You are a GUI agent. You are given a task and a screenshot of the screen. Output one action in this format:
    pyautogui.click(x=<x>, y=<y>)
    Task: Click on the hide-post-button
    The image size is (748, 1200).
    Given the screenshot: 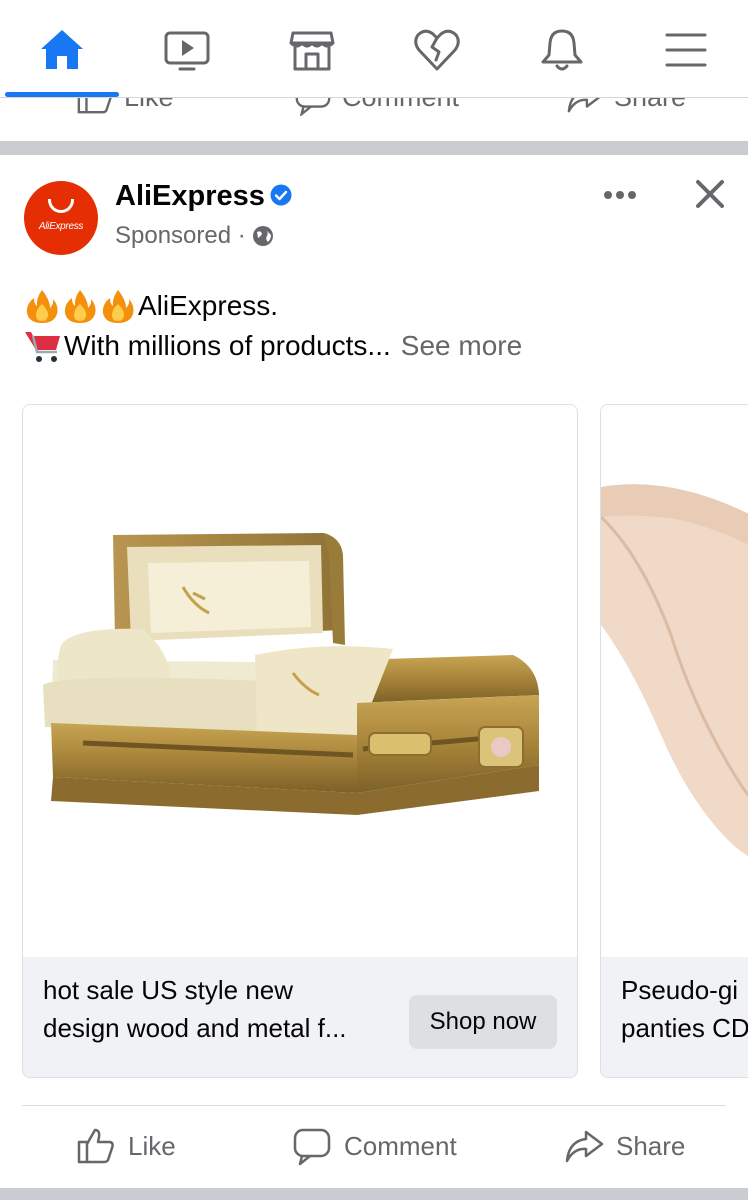 What is the action you would take?
    pyautogui.click(x=710, y=194)
    